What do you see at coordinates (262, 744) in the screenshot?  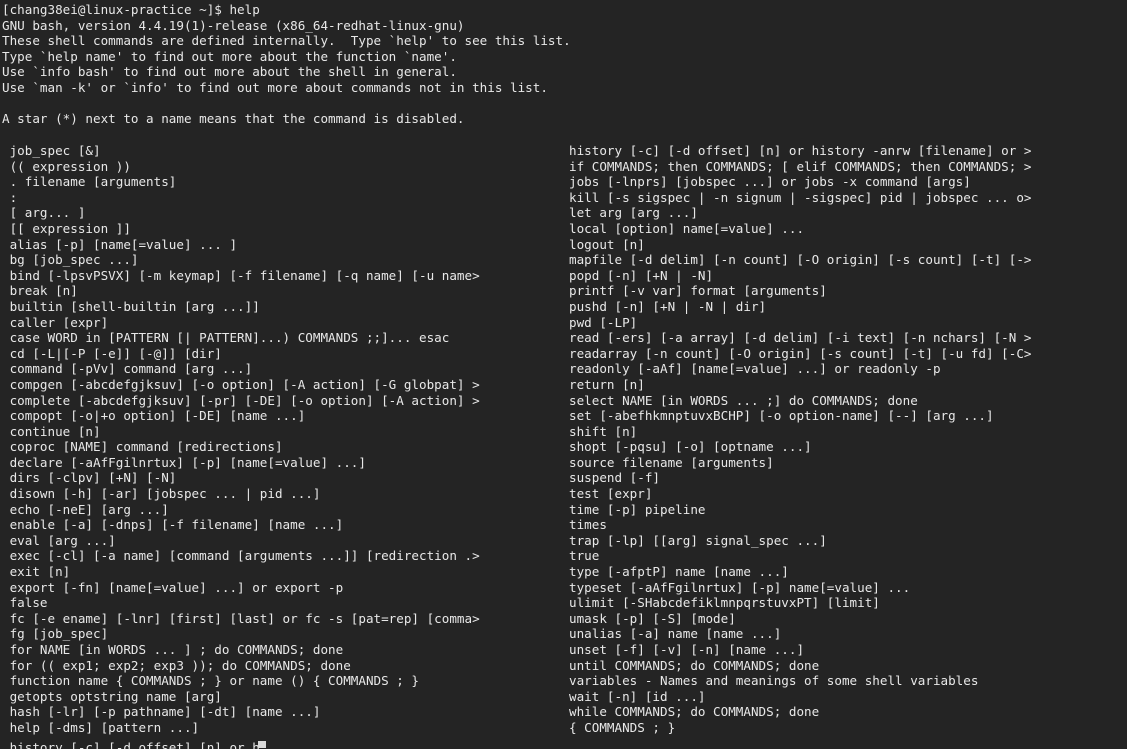 I see `text-cursor` at bounding box center [262, 744].